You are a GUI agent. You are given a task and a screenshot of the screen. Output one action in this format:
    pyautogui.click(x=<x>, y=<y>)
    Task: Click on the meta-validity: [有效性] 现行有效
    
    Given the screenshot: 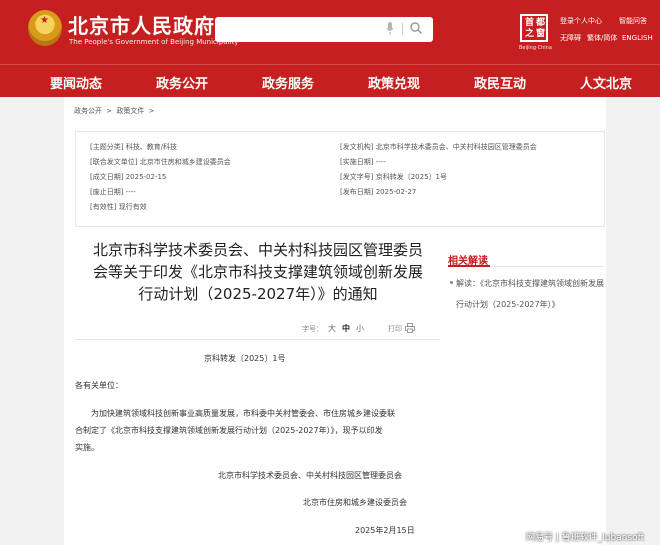 What is the action you would take?
    pyautogui.click(x=118, y=207)
    